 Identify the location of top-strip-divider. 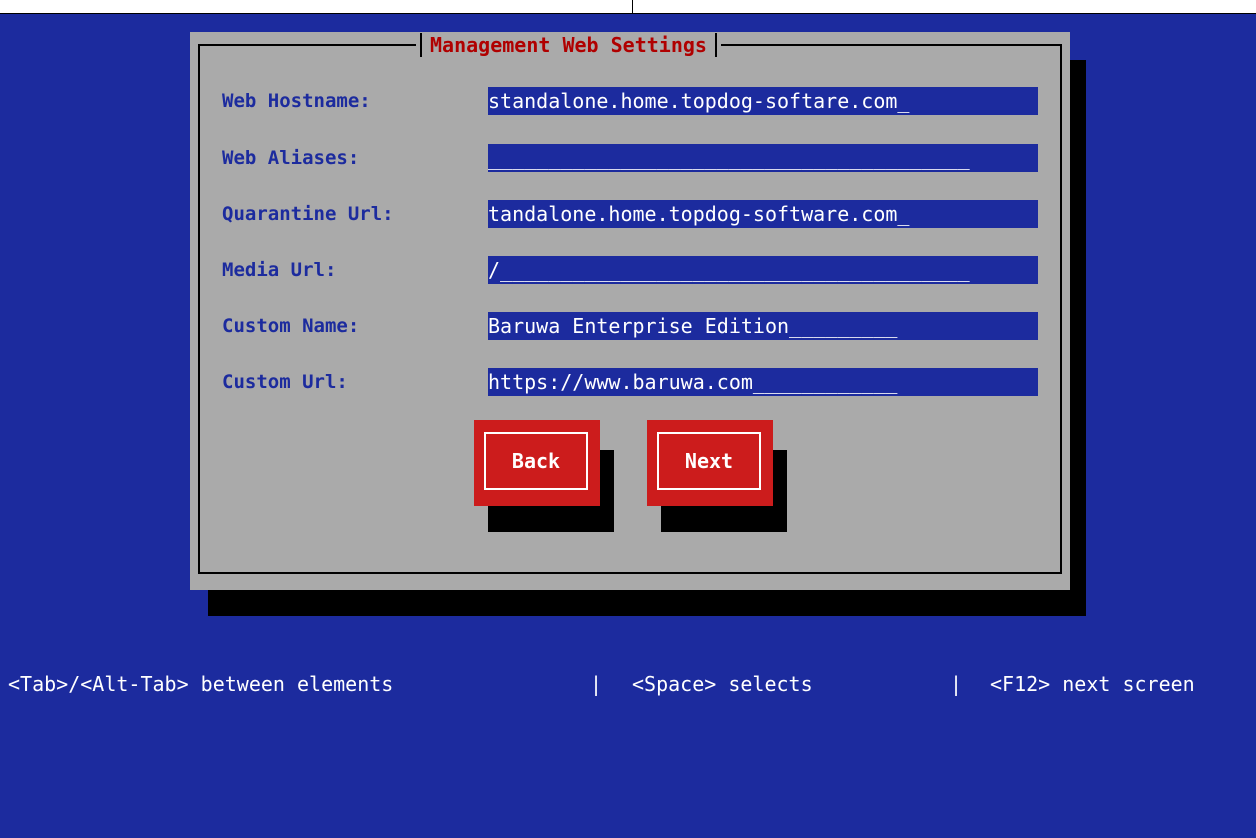
(632, 7).